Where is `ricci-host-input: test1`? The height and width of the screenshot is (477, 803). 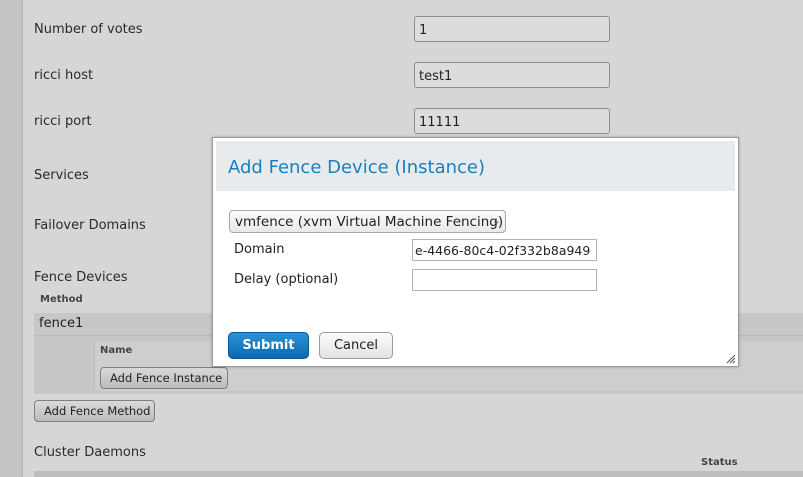 ricci-host-input: test1 is located at coordinates (512, 75).